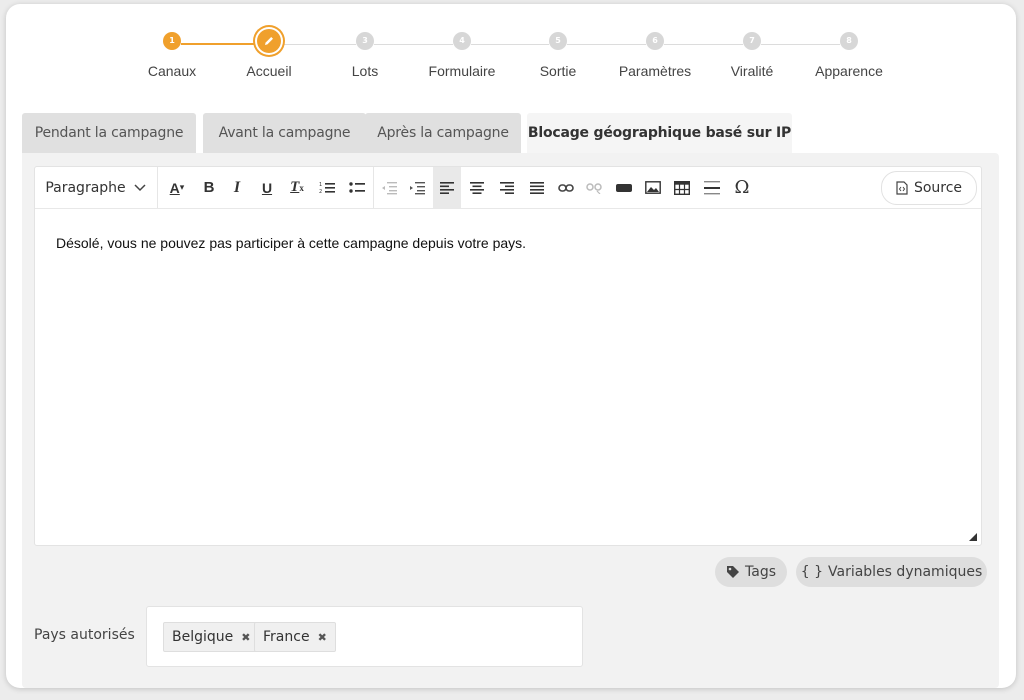  I want to click on editor-toolbar: Paragraphe A ▾ B I U Tx 12 Ω Source, so click(508, 188).